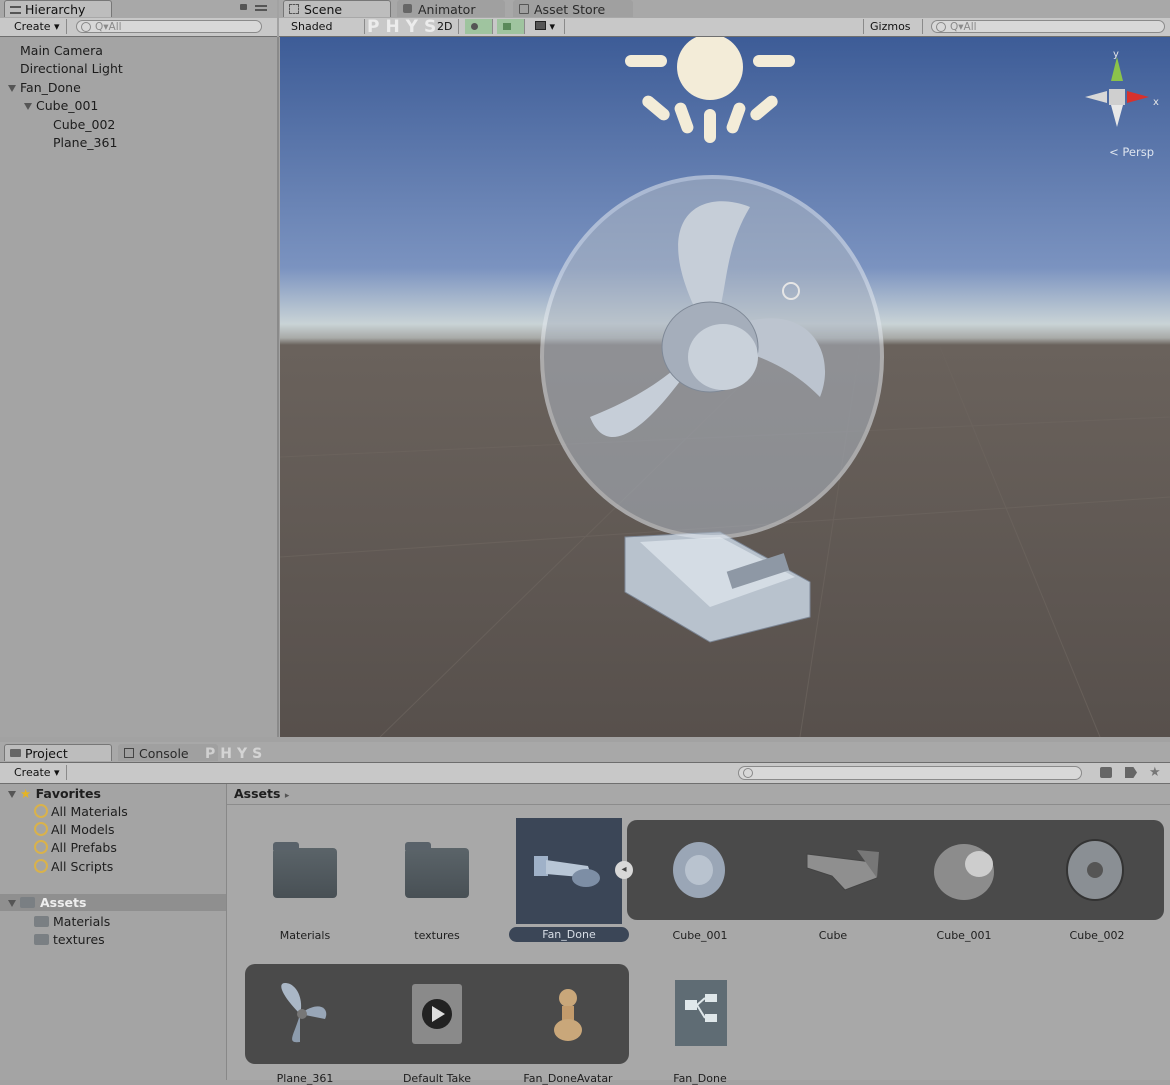  What do you see at coordinates (540, 25) in the screenshot?
I see `image-icon` at bounding box center [540, 25].